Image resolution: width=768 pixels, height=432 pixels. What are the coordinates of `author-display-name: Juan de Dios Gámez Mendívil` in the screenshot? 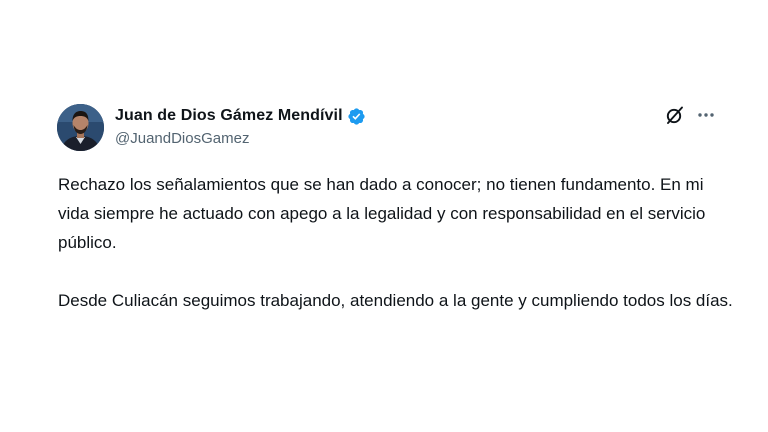 It's located at (229, 116).